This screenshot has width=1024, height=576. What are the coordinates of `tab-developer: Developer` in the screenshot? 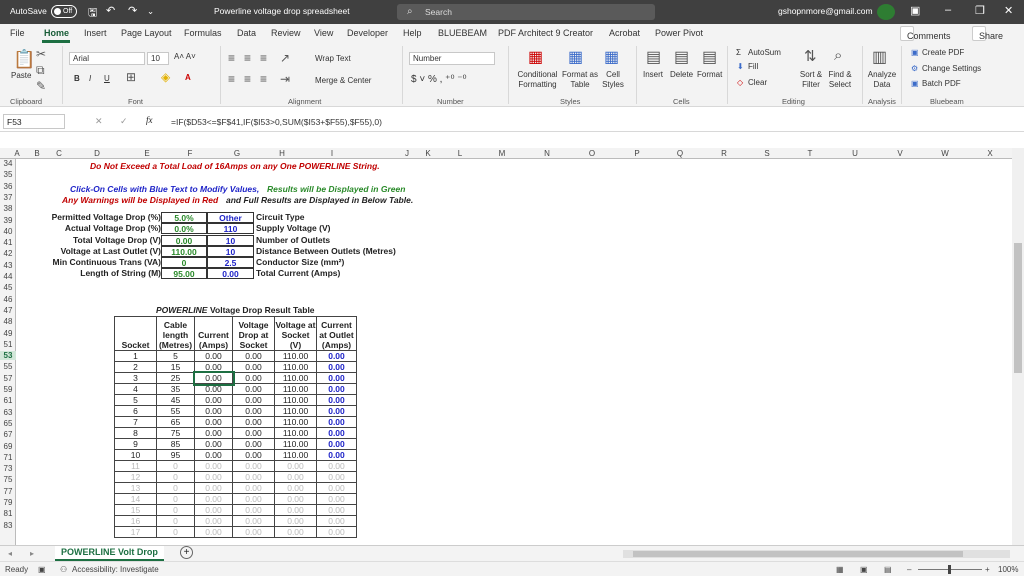 It's located at (367, 33).